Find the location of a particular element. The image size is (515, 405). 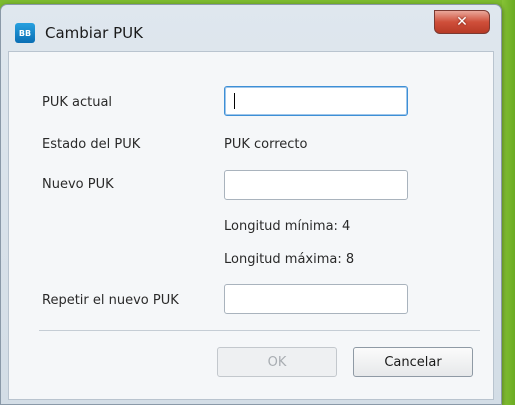

current-puk-input is located at coordinates (316, 101).